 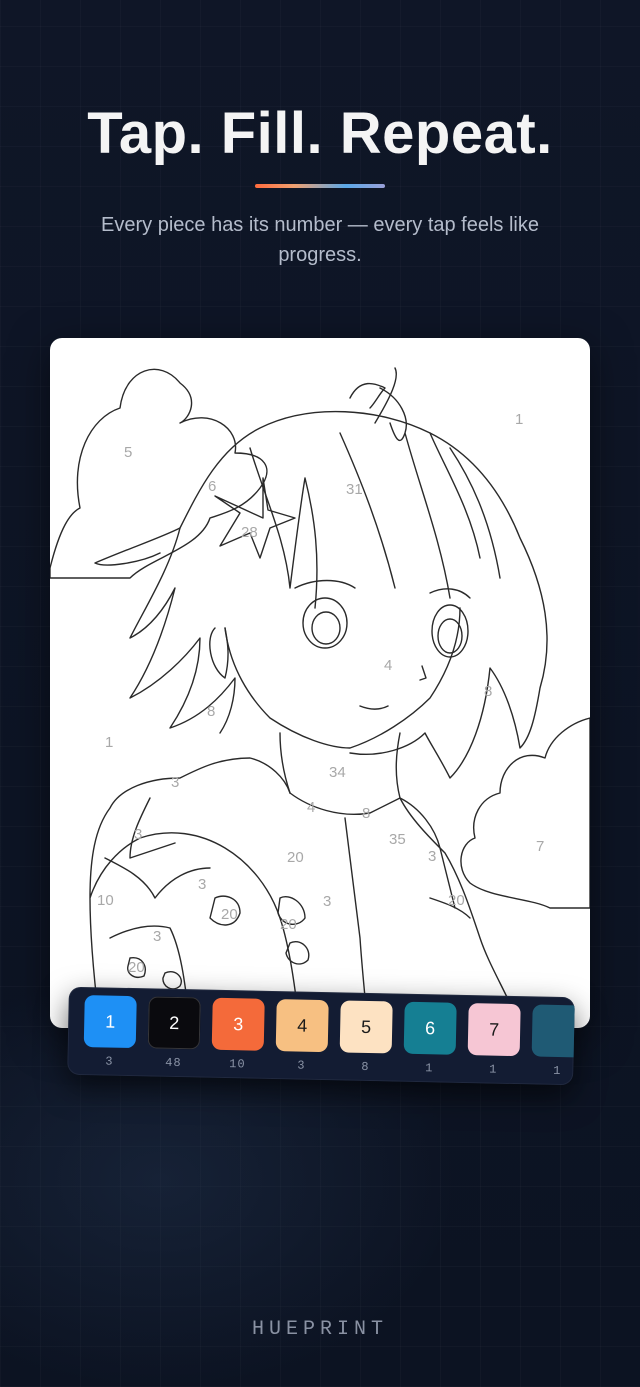 What do you see at coordinates (374, 707) in the screenshot?
I see `mouth` at bounding box center [374, 707].